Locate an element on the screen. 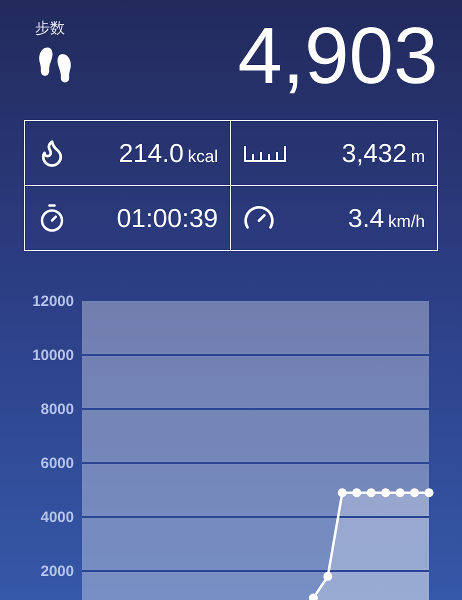 This screenshot has height=600, width=462. stat-value: 01:00:39 is located at coordinates (167, 218).